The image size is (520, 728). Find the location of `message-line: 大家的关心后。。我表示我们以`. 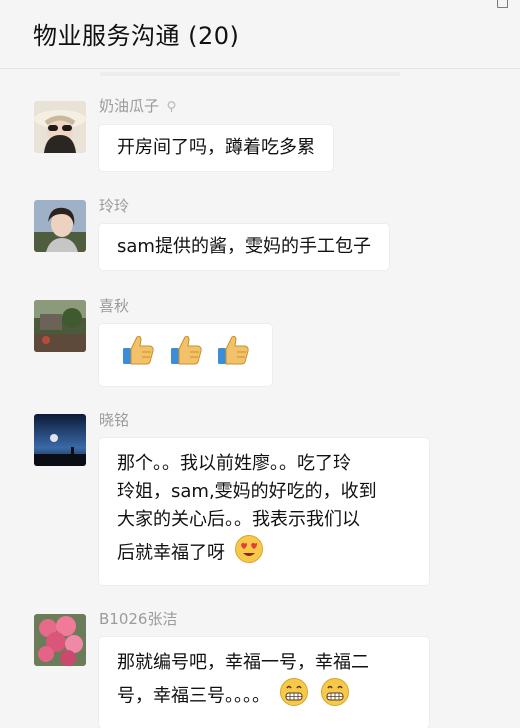

message-line: 大家的关心后。。我表示我们以 is located at coordinates (238, 519).